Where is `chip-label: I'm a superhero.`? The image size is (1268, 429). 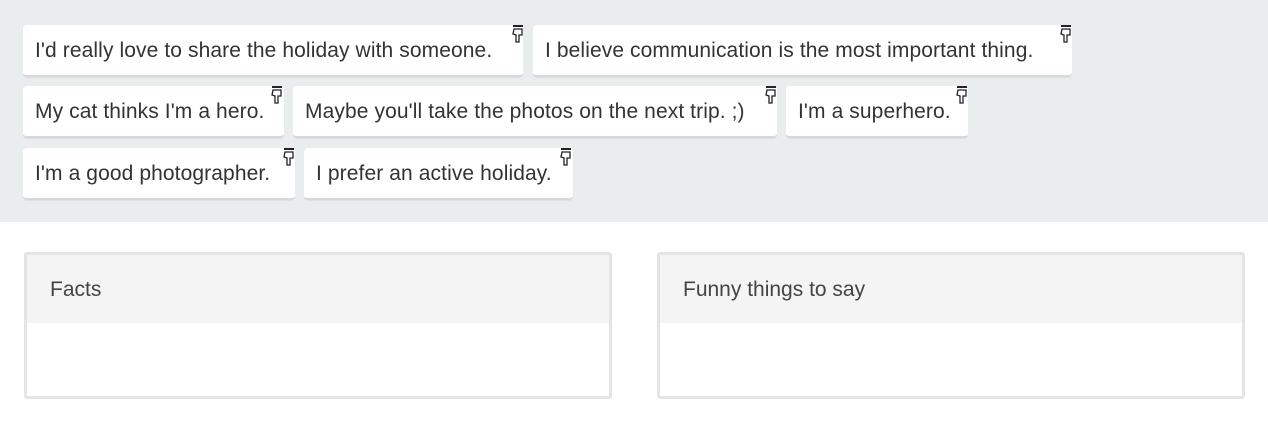 chip-label: I'm a superhero. is located at coordinates (874, 111).